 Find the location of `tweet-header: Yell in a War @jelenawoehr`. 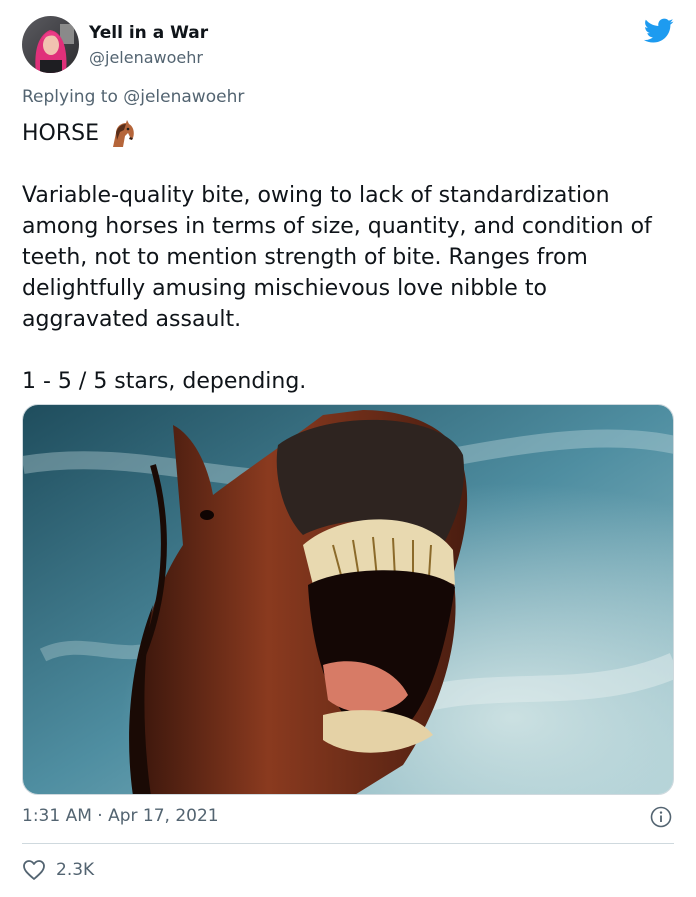

tweet-header: Yell in a War @jelenawoehr is located at coordinates (350, 45).